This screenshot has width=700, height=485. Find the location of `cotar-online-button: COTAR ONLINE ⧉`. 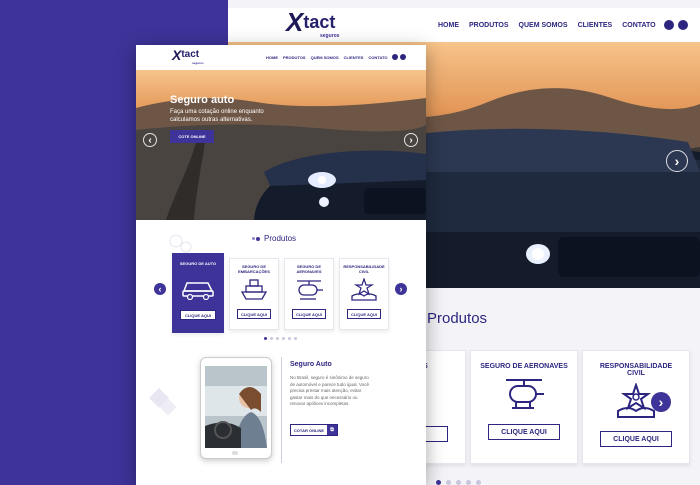

cotar-online-button: COTAR ONLINE ⧉ is located at coordinates (314, 430).